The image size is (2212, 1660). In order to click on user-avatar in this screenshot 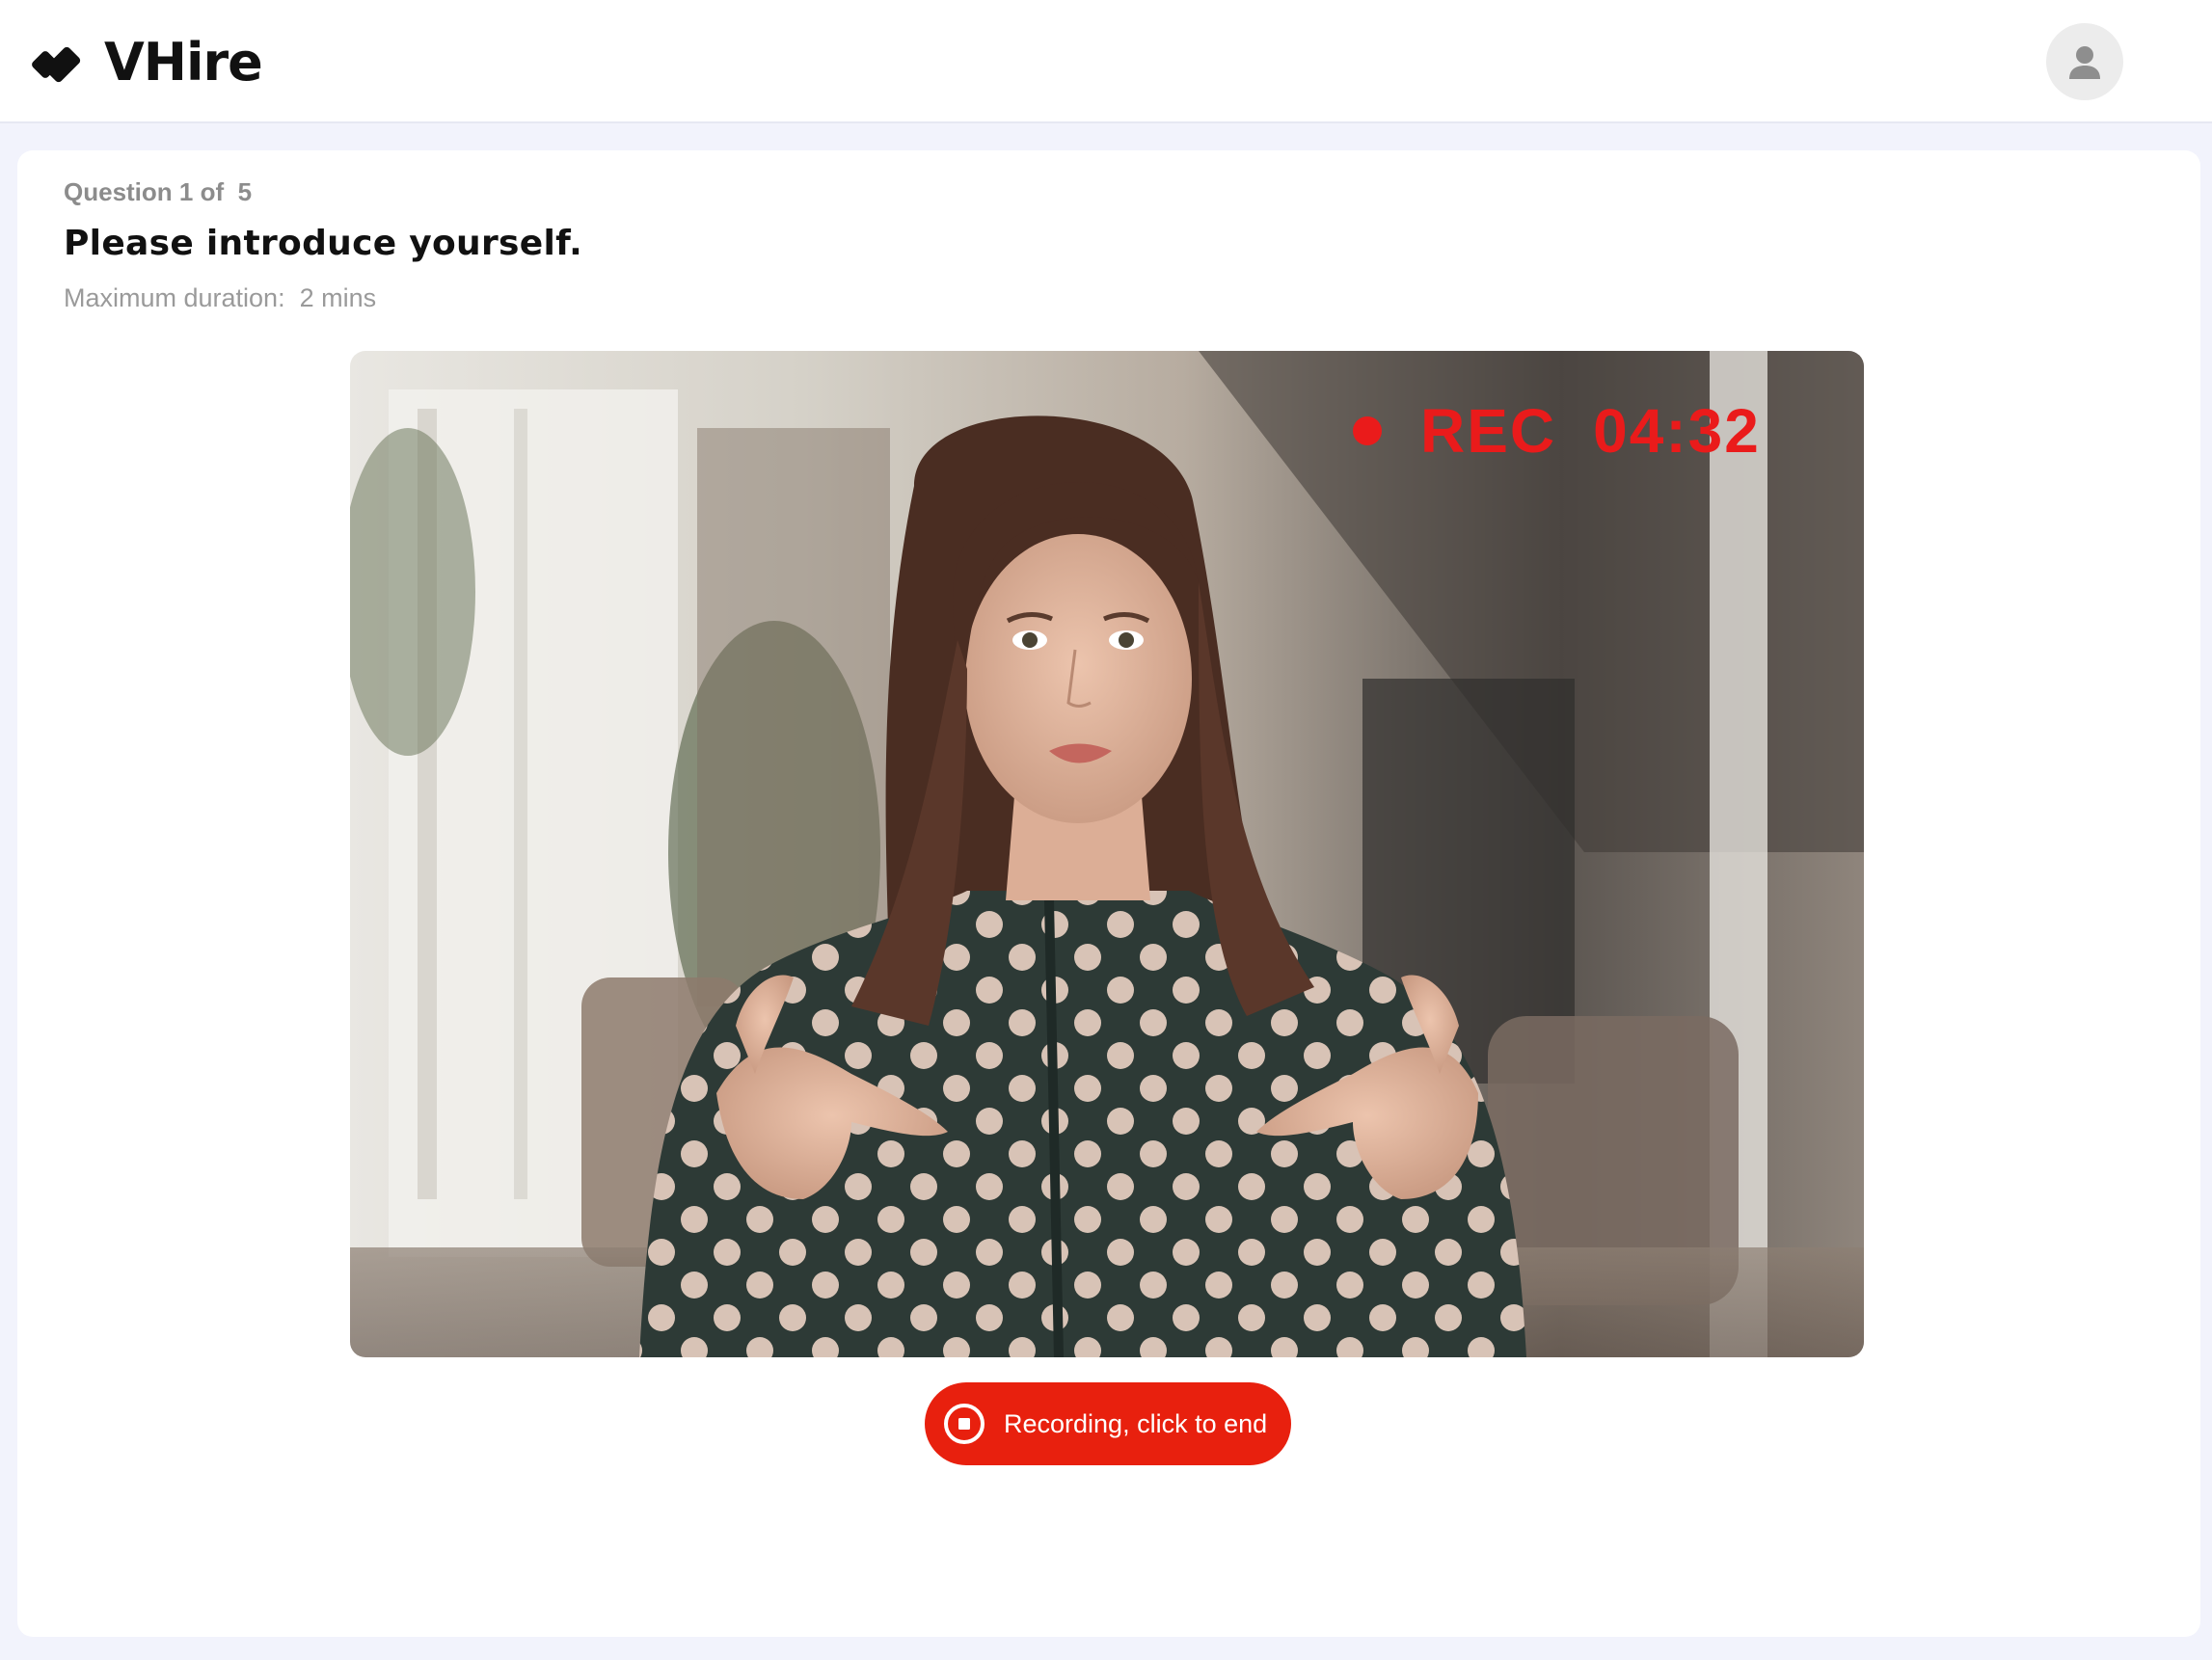, I will do `click(2084, 61)`.